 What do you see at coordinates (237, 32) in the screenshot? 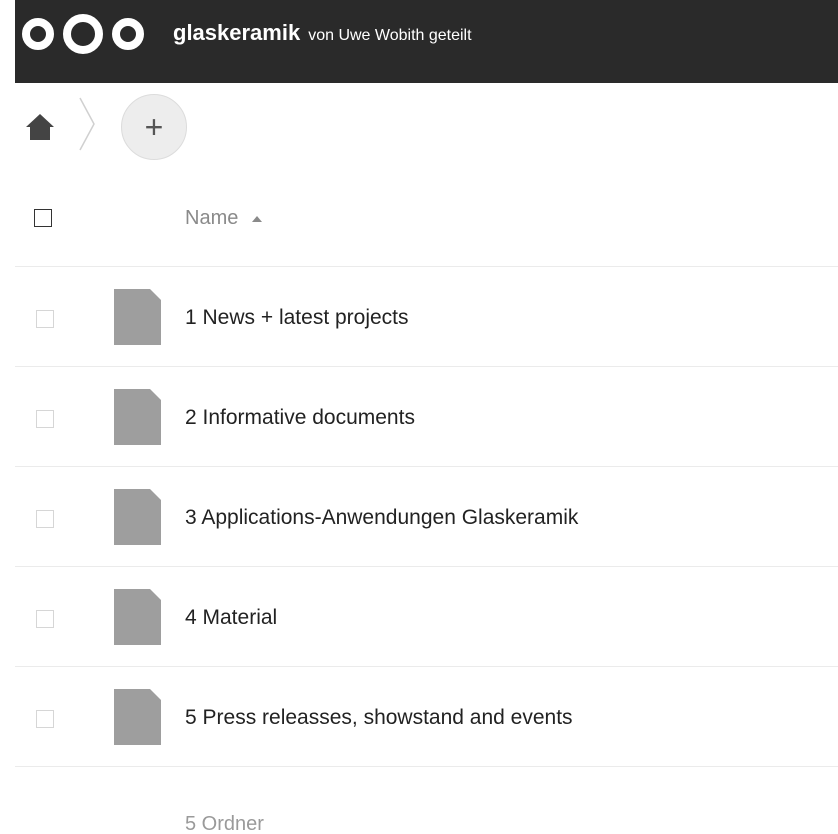
I see `folder-title: glaskeramik` at bounding box center [237, 32].